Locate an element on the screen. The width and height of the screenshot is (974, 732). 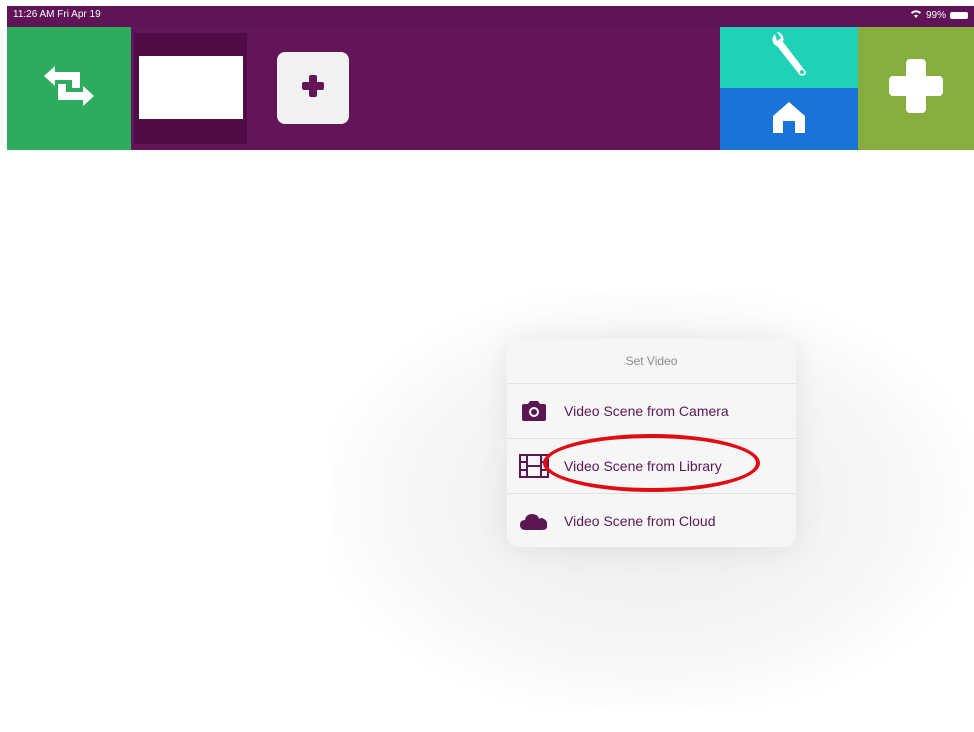
wifi-icon is located at coordinates (916, 15).